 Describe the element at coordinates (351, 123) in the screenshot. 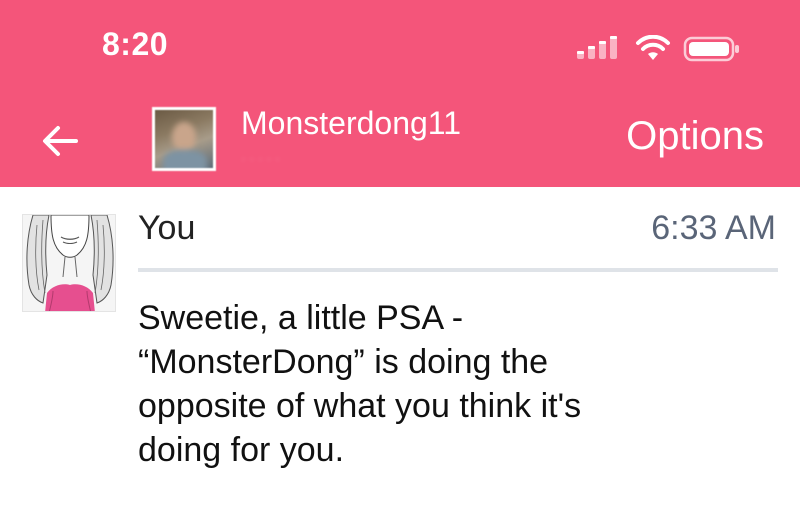

I see `contact-username: Monsterdong11` at that location.